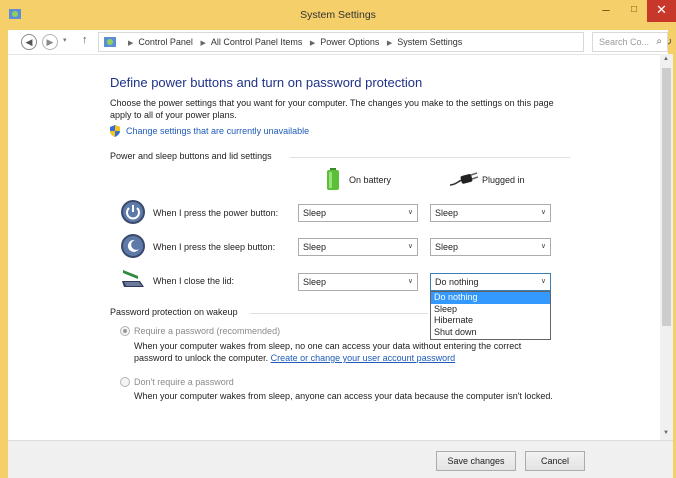 The width and height of the screenshot is (676, 478). Describe the element at coordinates (606, 11) in the screenshot. I see `minimize-button: –` at that location.